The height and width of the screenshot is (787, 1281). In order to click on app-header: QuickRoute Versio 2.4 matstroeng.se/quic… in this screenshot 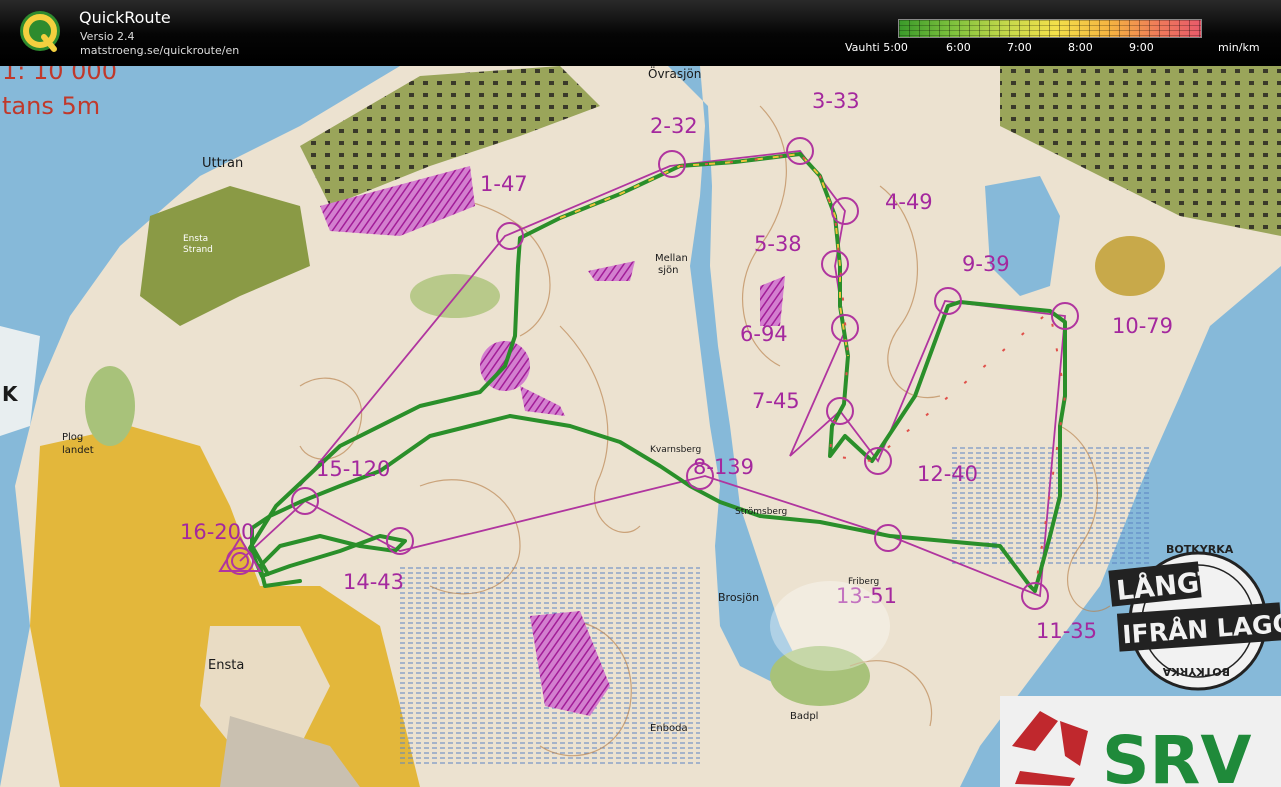, I will do `click(640, 31)`.